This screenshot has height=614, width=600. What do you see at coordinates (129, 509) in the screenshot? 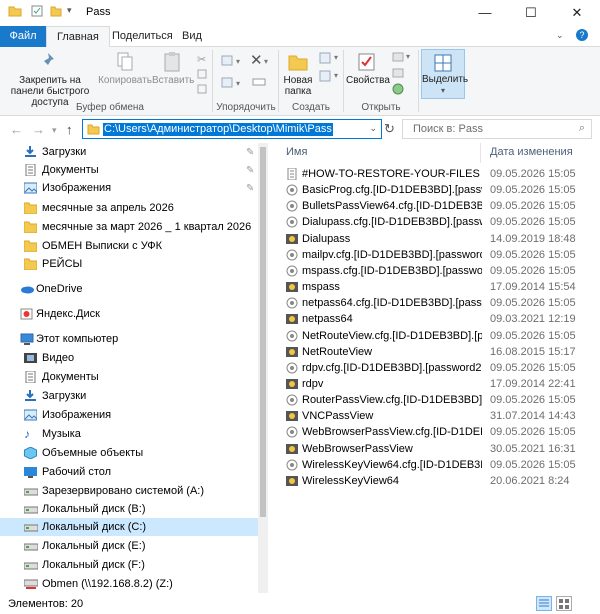
I see `nav-item-drive-b: Локальный диск (B:)` at bounding box center [129, 509].